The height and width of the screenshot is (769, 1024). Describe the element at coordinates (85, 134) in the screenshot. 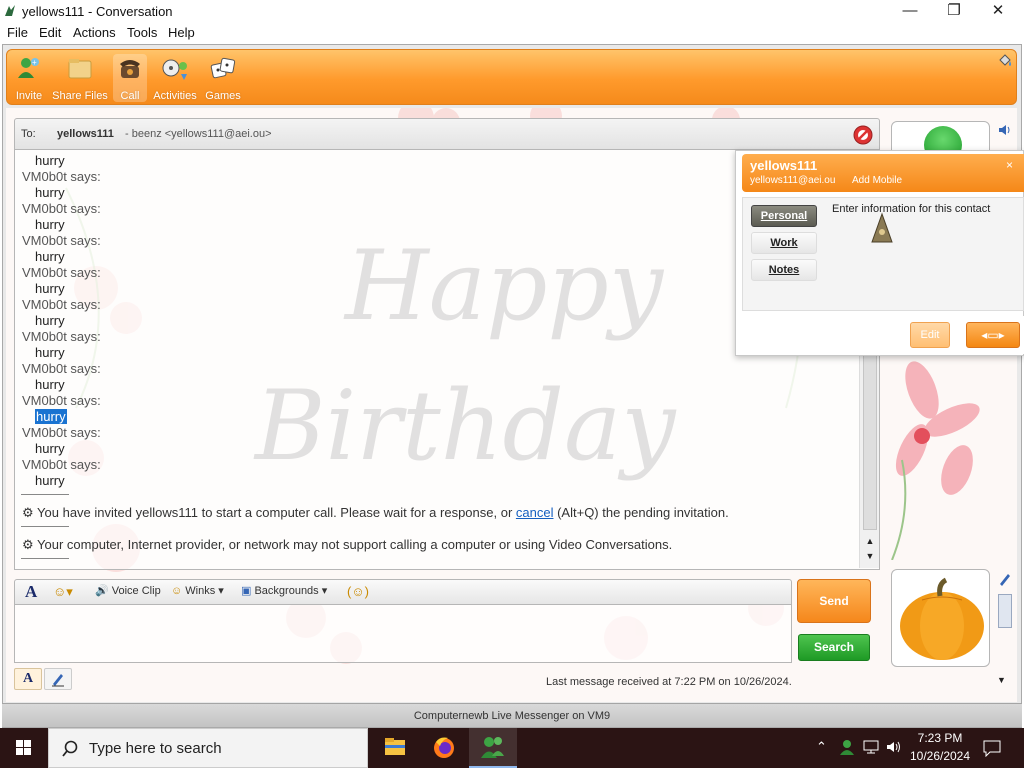

I see `recipient-name: yellows111` at that location.